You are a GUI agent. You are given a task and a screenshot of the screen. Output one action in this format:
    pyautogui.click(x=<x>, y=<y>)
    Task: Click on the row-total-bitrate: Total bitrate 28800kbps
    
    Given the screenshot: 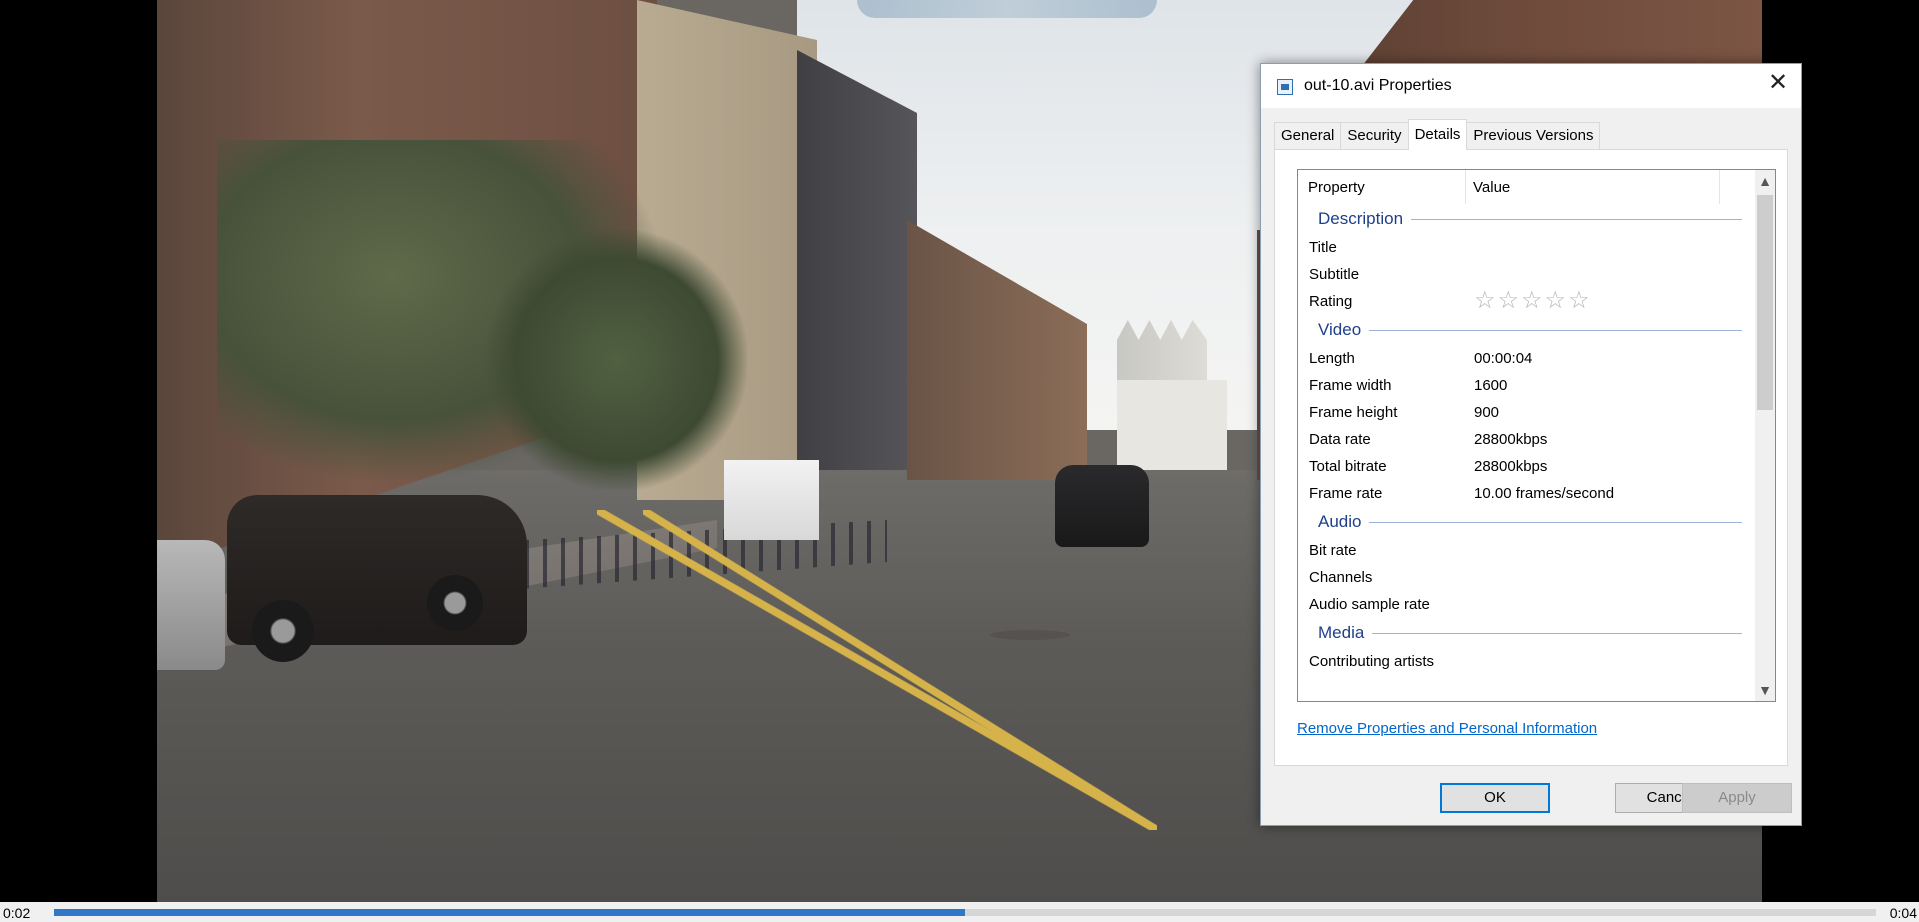 What is the action you would take?
    pyautogui.click(x=1527, y=466)
    